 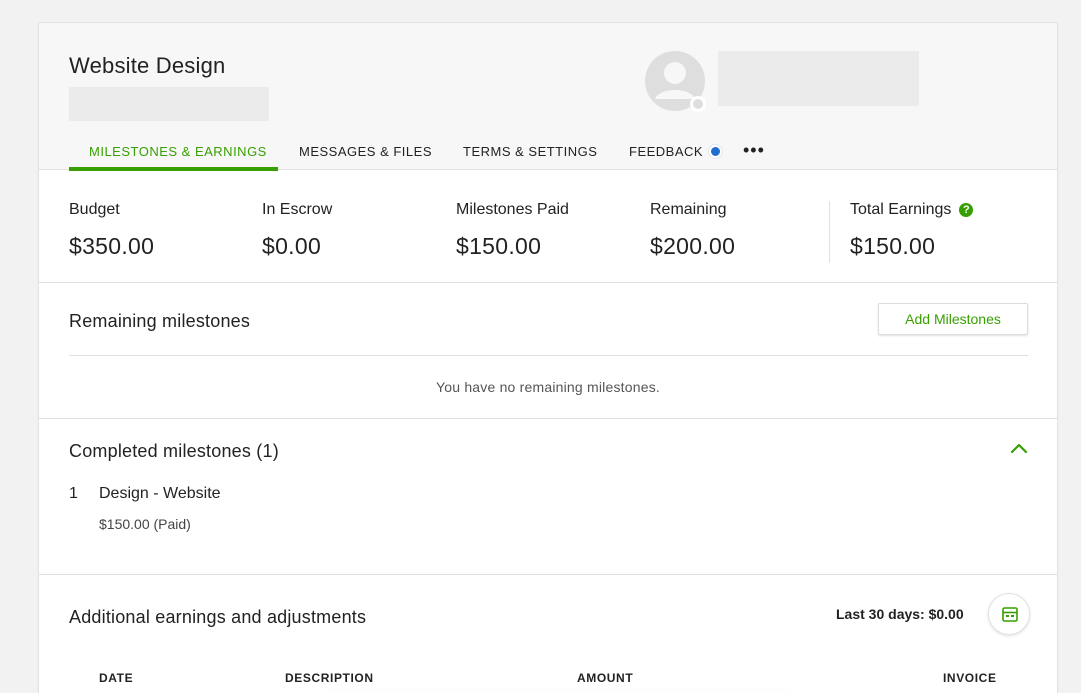 What do you see at coordinates (751, 150) in the screenshot?
I see `more-icon: •••` at bounding box center [751, 150].